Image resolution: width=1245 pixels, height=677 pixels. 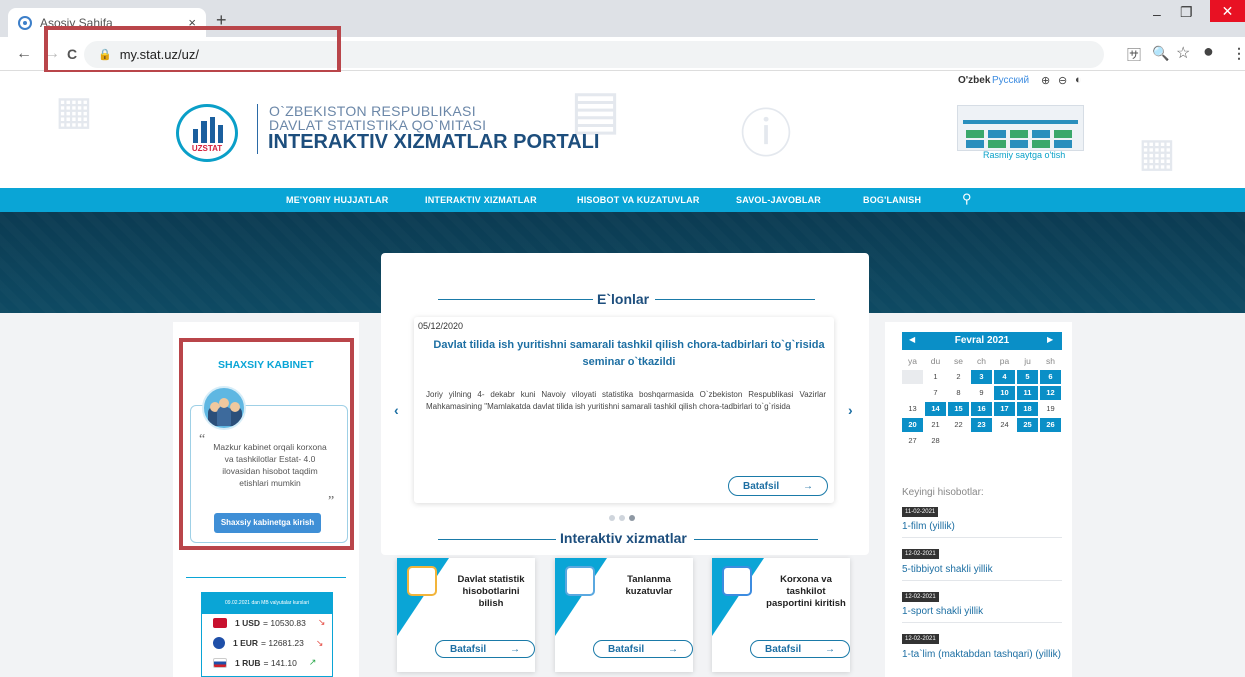 What do you see at coordinates (935, 393) in the screenshot?
I see `calendar-day: 7` at bounding box center [935, 393].